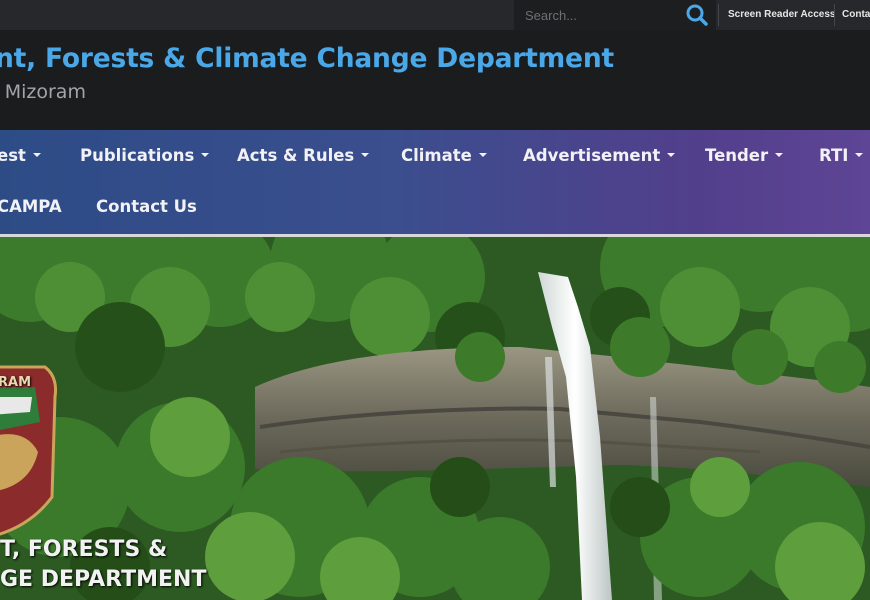 This screenshot has height=600, width=870. I want to click on nav-item-campa: CAMPA, so click(31, 206).